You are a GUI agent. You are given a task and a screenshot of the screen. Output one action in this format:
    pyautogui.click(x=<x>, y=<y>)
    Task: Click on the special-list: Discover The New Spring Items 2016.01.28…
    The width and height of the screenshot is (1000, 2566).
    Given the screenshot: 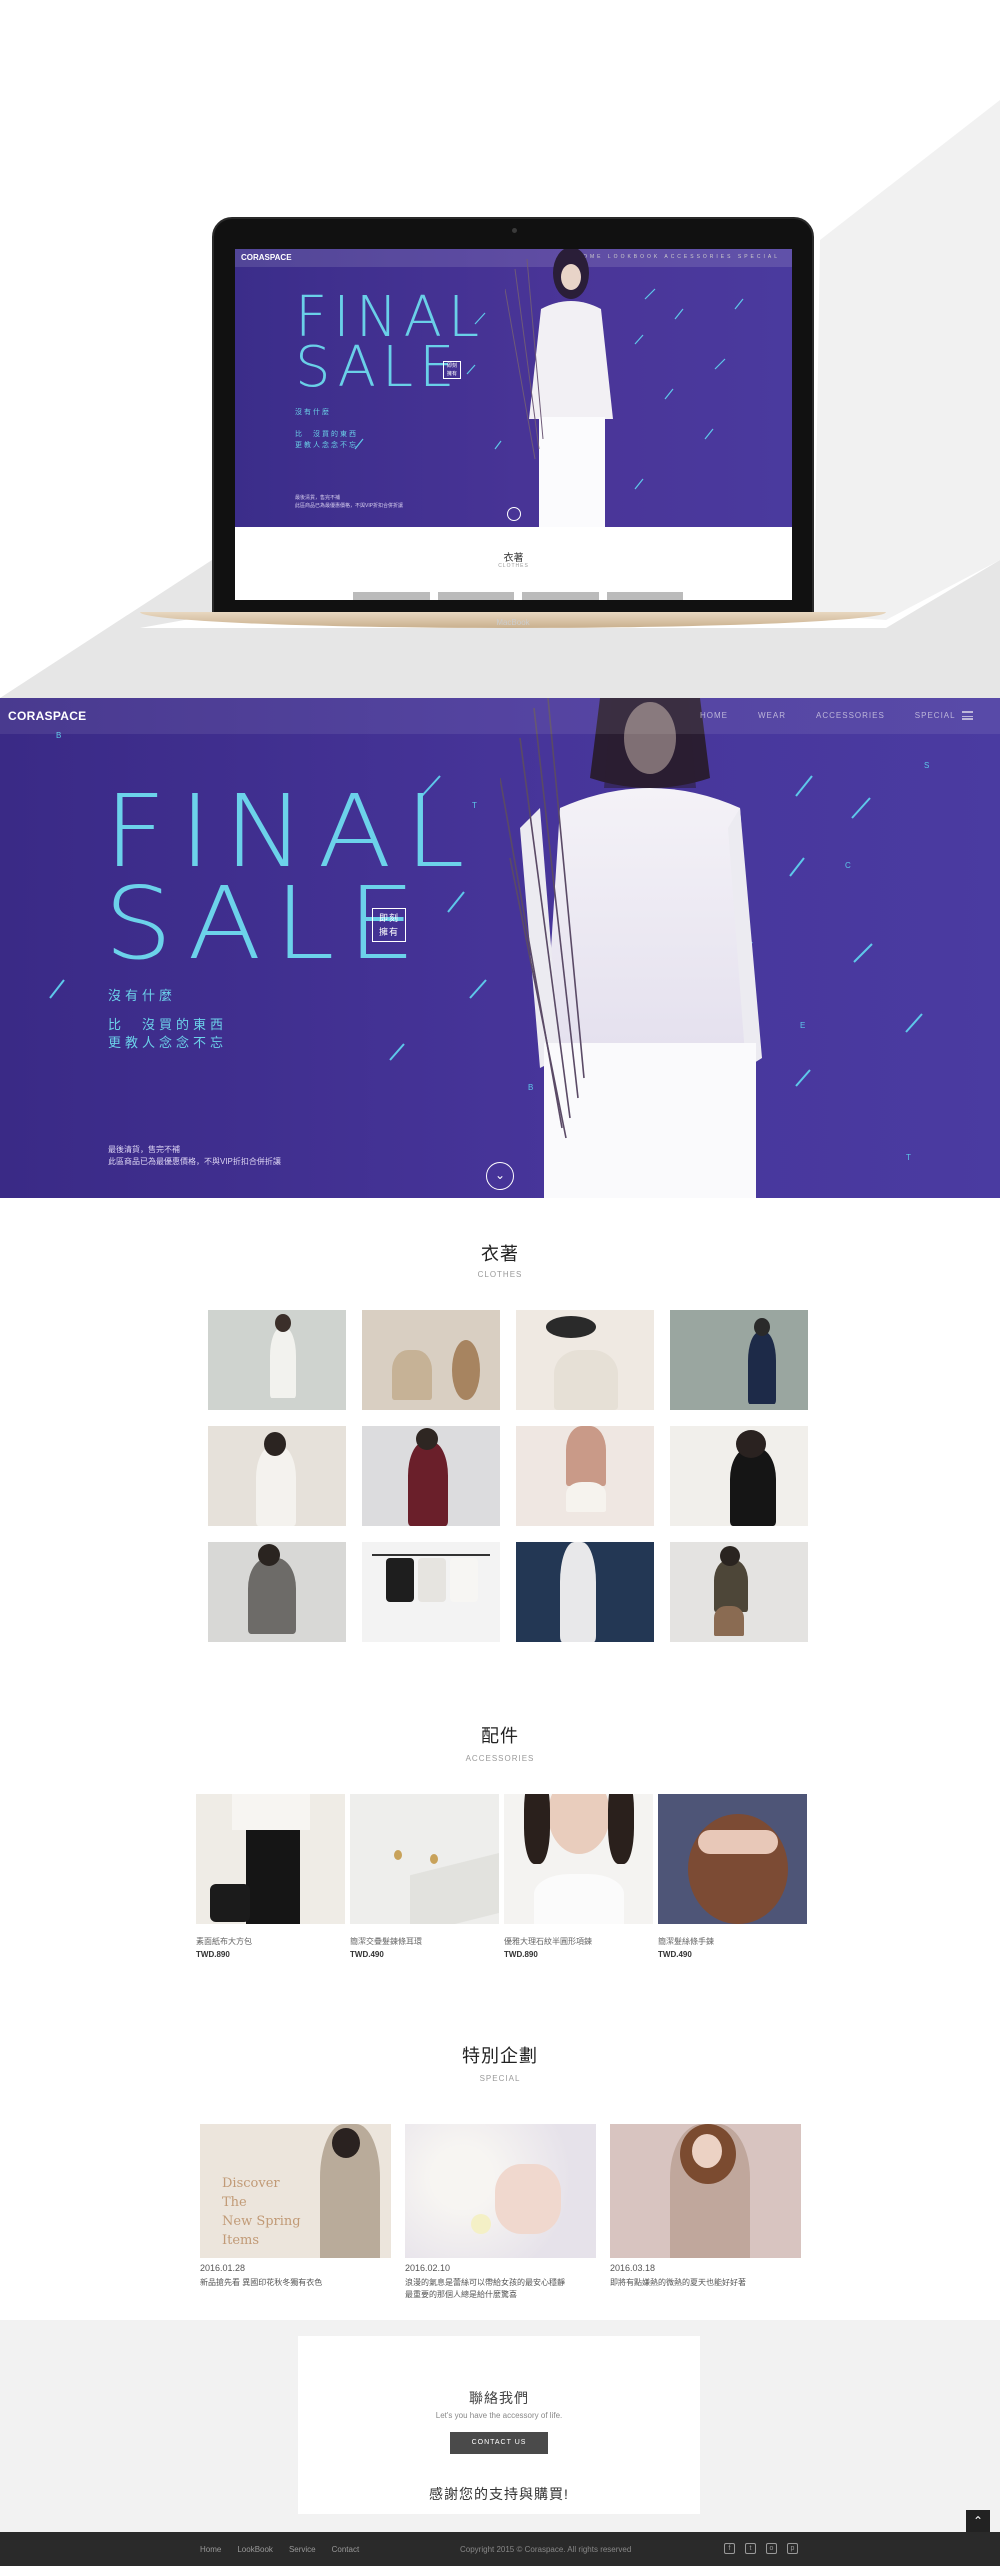 What is the action you would take?
    pyautogui.click(x=501, y=2212)
    